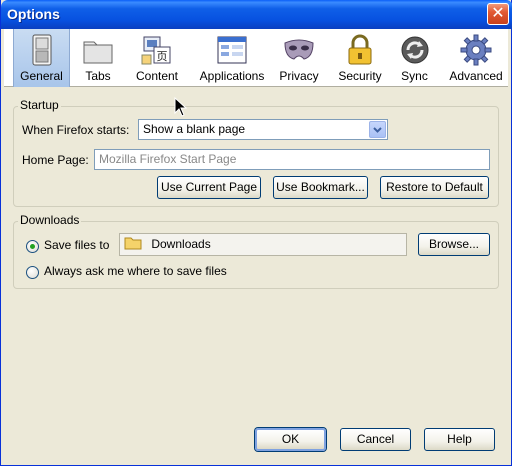 The height and width of the screenshot is (466, 512). I want to click on mask-icon, so click(299, 49).